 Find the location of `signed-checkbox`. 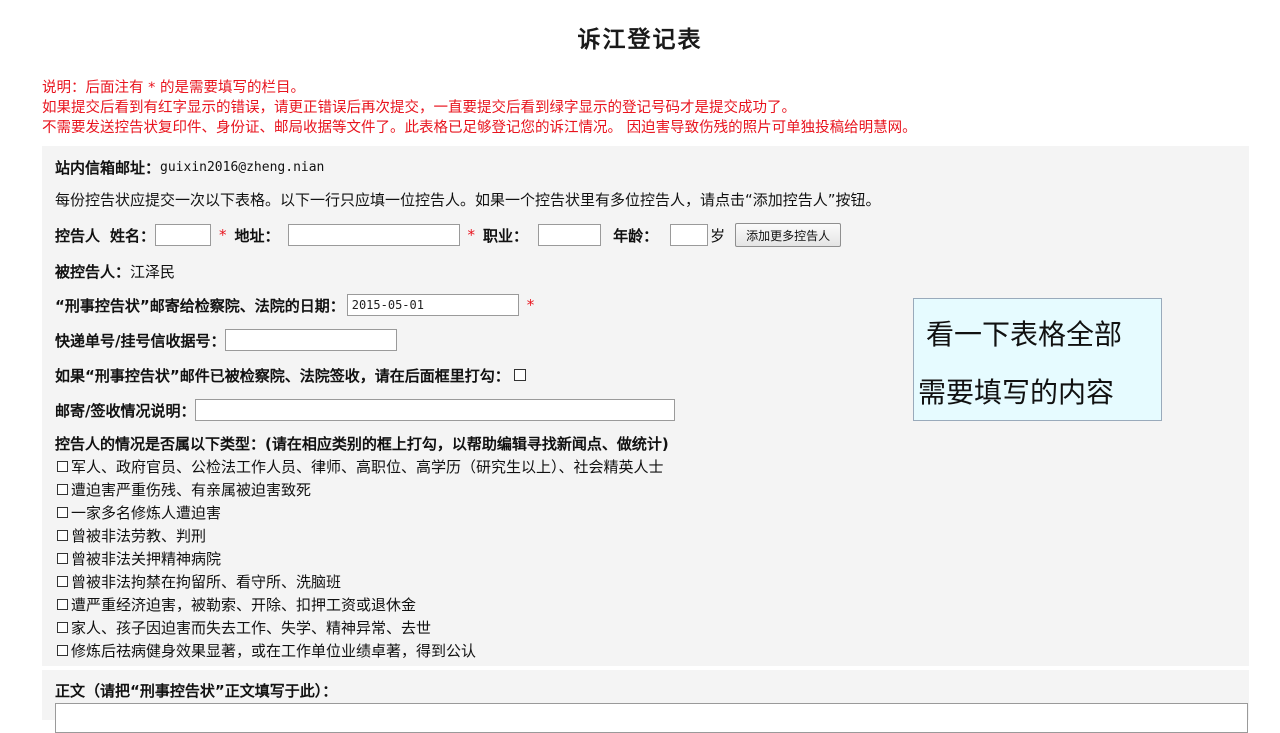

signed-checkbox is located at coordinates (519, 375).